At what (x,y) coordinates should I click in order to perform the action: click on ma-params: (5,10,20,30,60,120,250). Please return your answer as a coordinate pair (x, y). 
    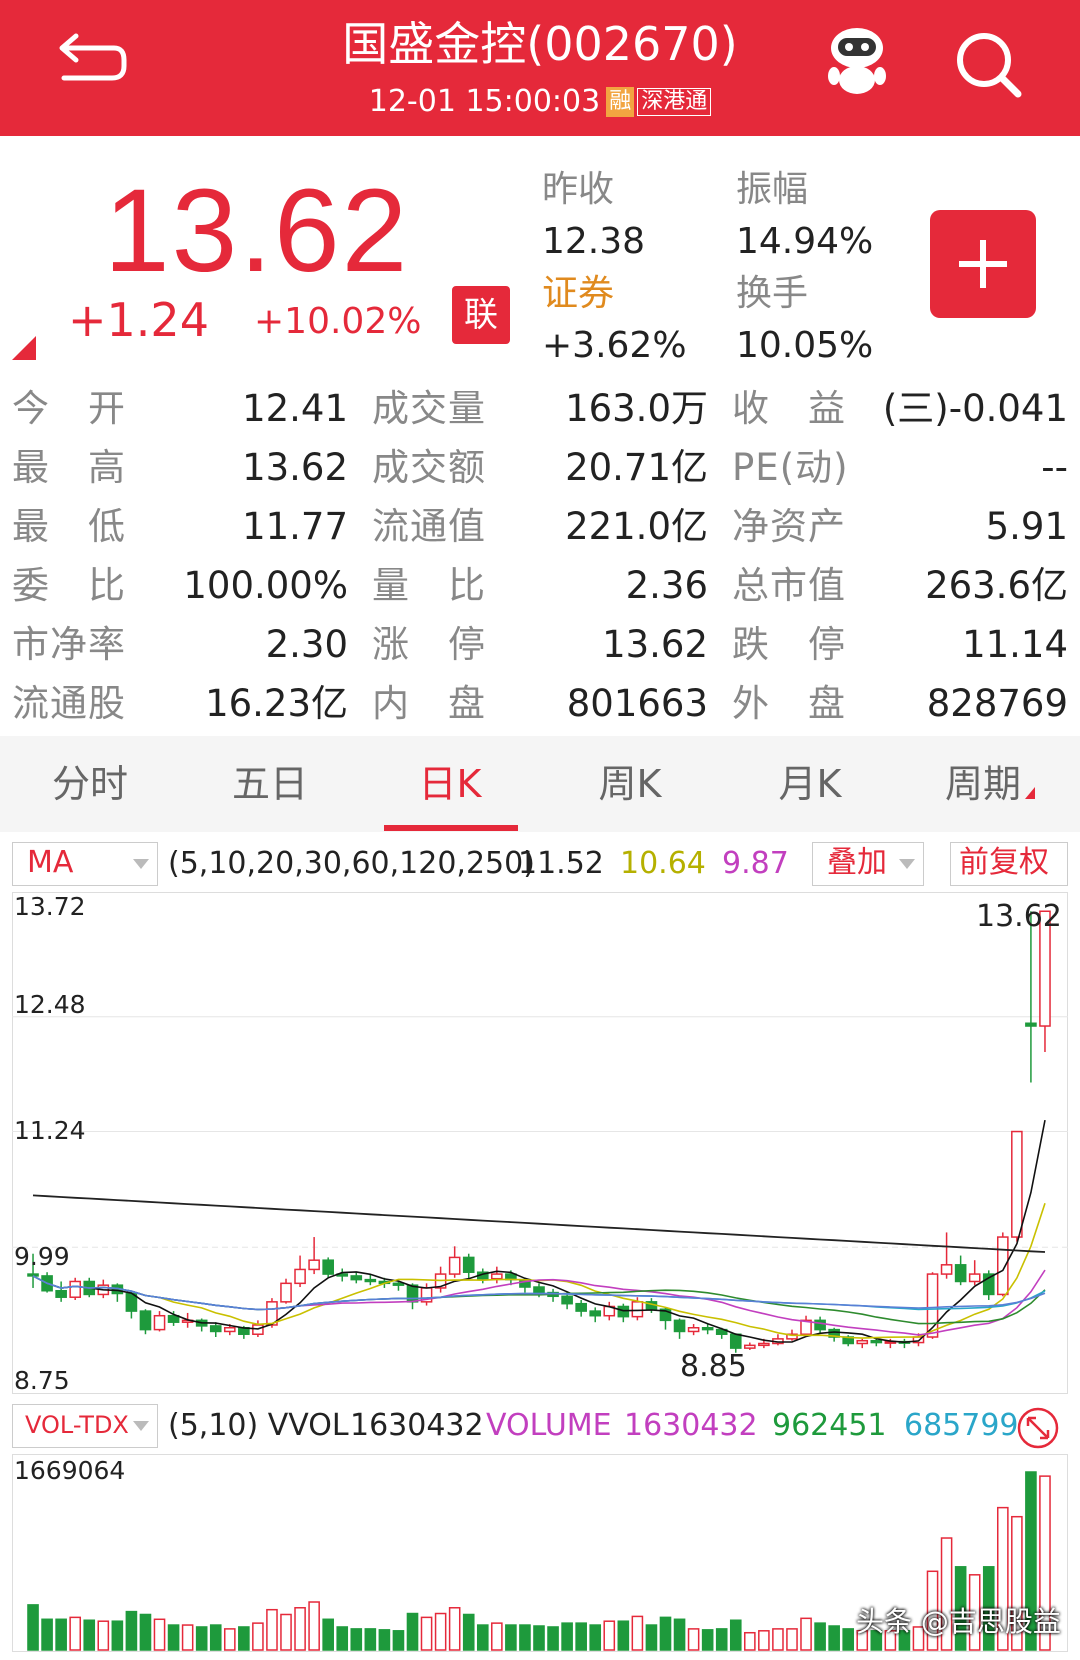
    Looking at the image, I should click on (351, 863).